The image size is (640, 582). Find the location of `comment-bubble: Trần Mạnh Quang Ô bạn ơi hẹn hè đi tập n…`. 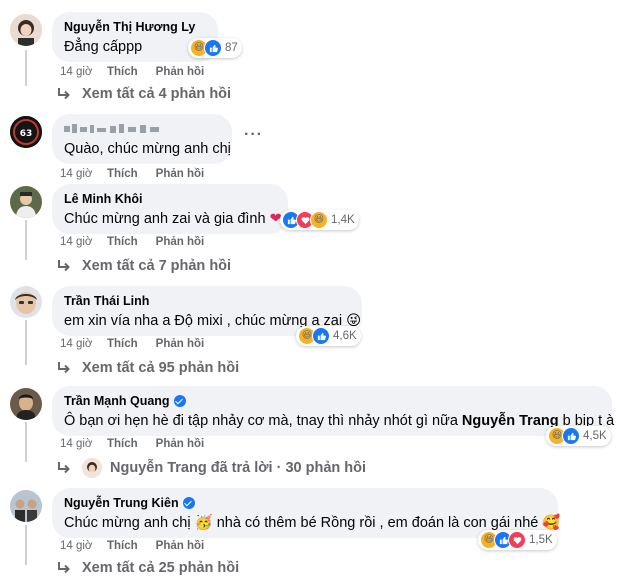

comment-bubble: Trần Mạnh Quang Ô bạn ơi hẹn hè đi tập n… is located at coordinates (333, 411).